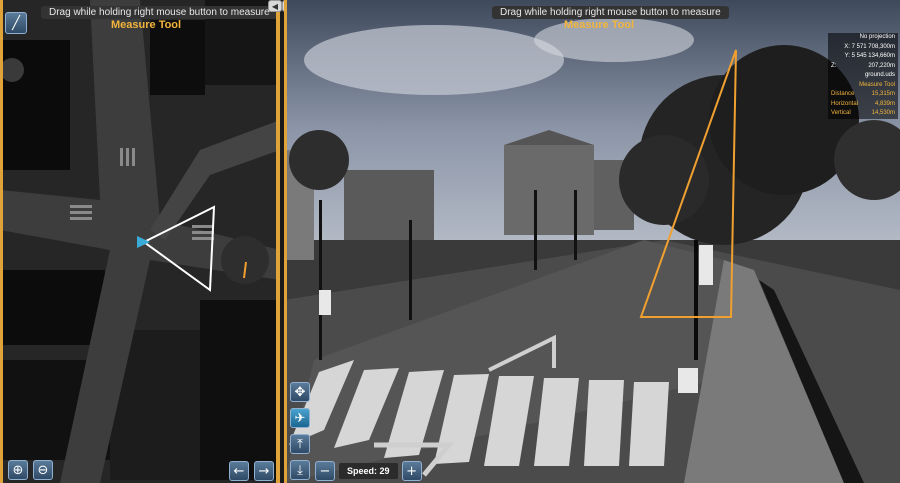 This screenshot has height=483, width=900. What do you see at coordinates (863, 47) in the screenshot?
I see `x-coordinate: X: 7 571 708,300m` at bounding box center [863, 47].